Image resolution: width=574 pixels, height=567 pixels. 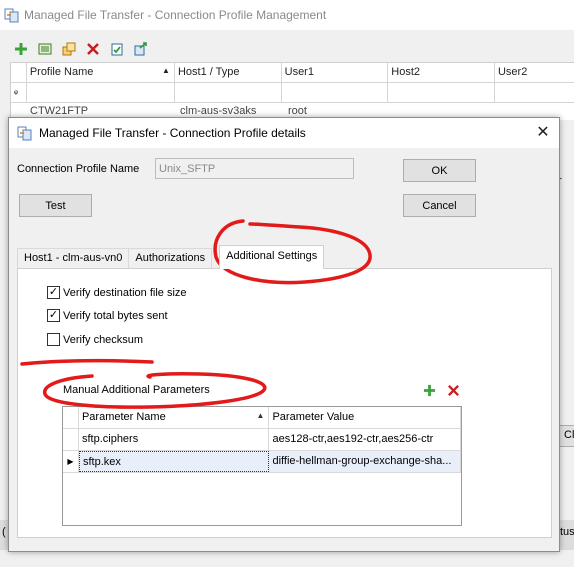 I want to click on column-label: Parameter Value, so click(x=313, y=417).